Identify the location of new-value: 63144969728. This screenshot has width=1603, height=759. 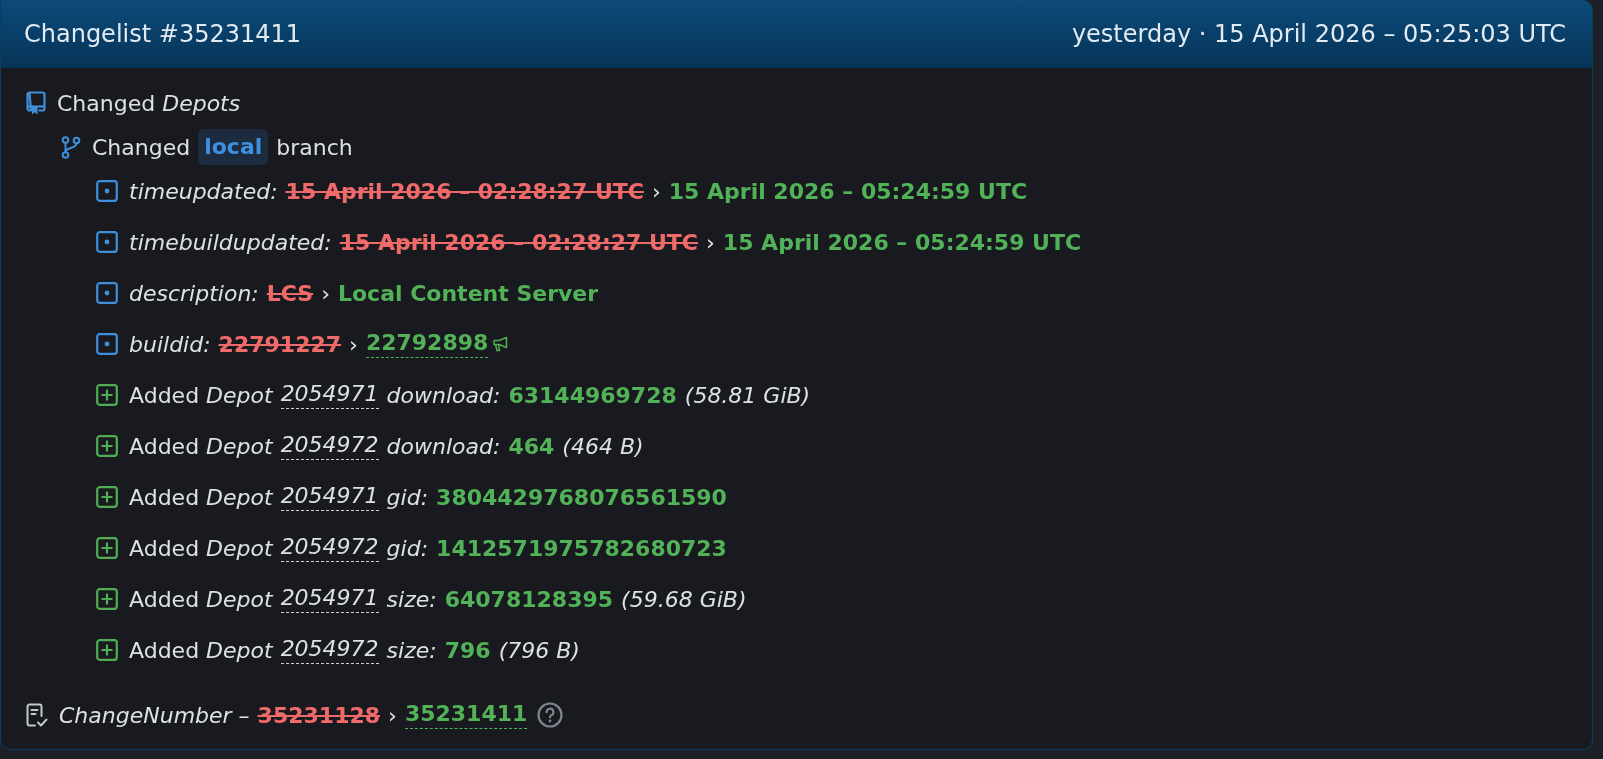
(592, 395).